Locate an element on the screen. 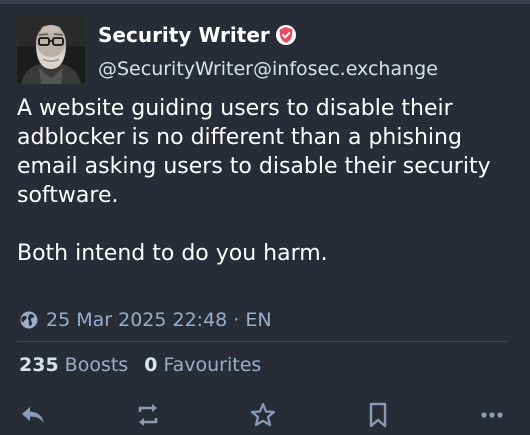 The image size is (530, 435). reply-button is located at coordinates (33, 415).